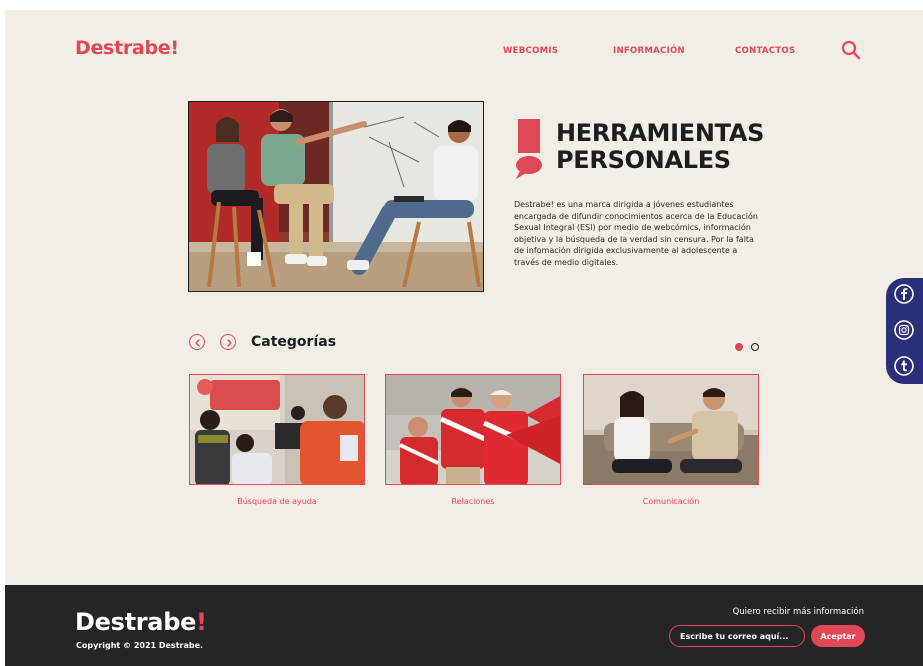 The height and width of the screenshot is (666, 923). Describe the element at coordinates (123, 48) in the screenshot. I see `logo-text: Destrabe` at that location.